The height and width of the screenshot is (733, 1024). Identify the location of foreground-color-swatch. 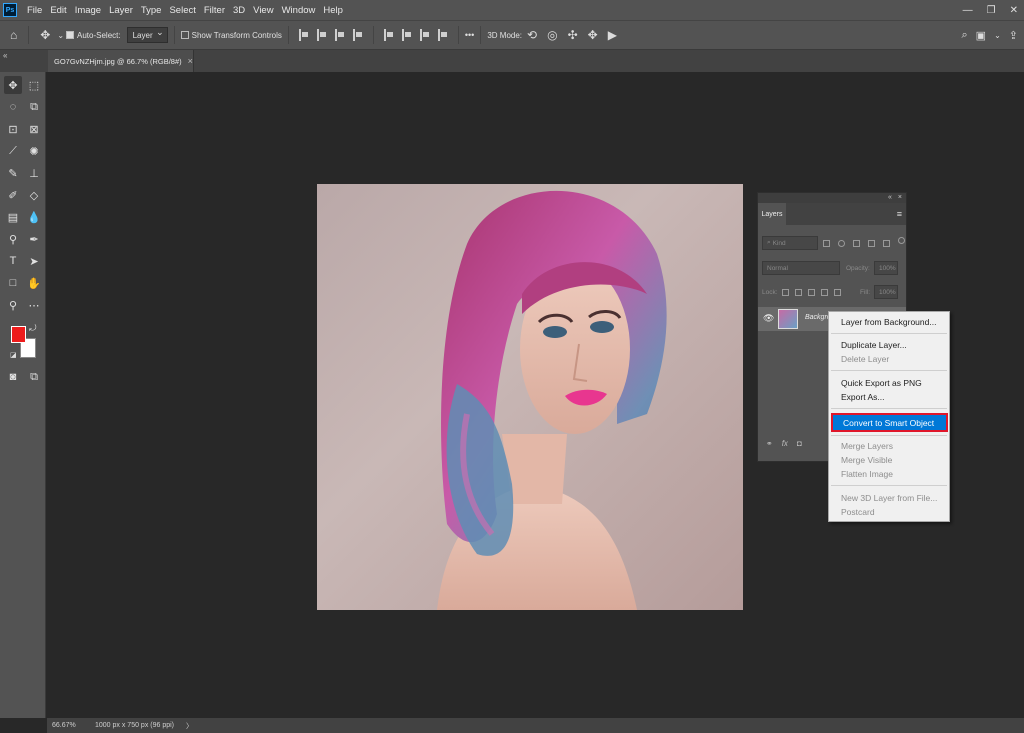
(18, 334).